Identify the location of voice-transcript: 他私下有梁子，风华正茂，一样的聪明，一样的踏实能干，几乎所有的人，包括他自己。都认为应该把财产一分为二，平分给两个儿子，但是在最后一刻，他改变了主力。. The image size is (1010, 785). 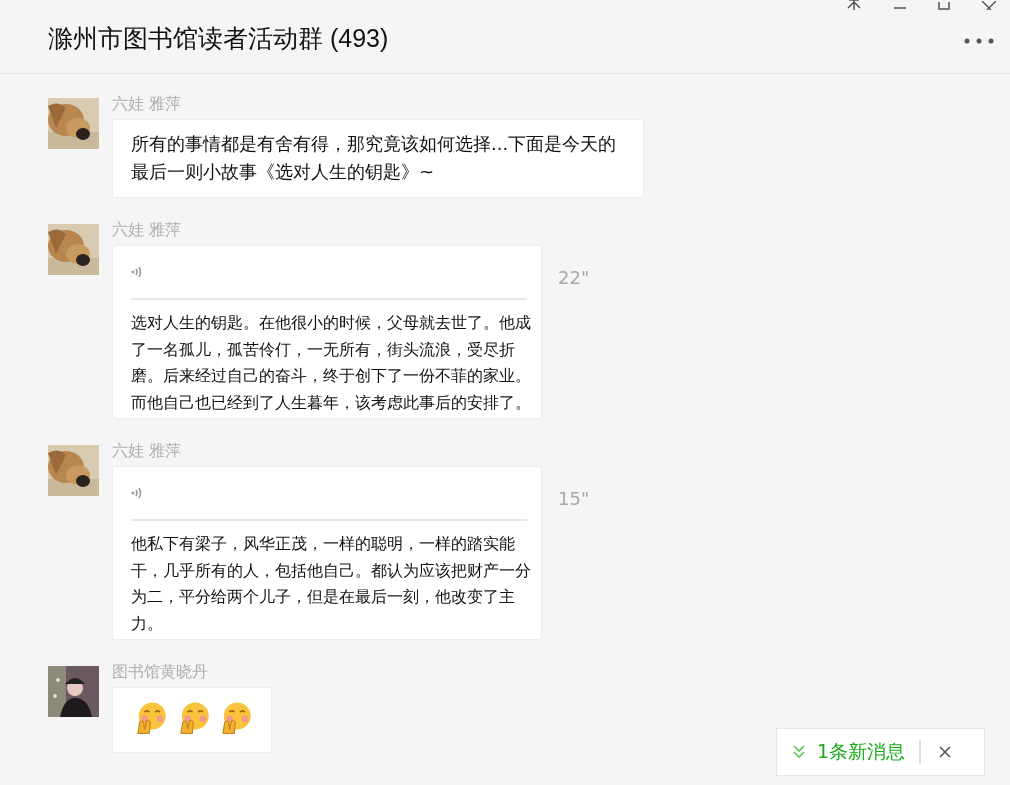
(331, 584).